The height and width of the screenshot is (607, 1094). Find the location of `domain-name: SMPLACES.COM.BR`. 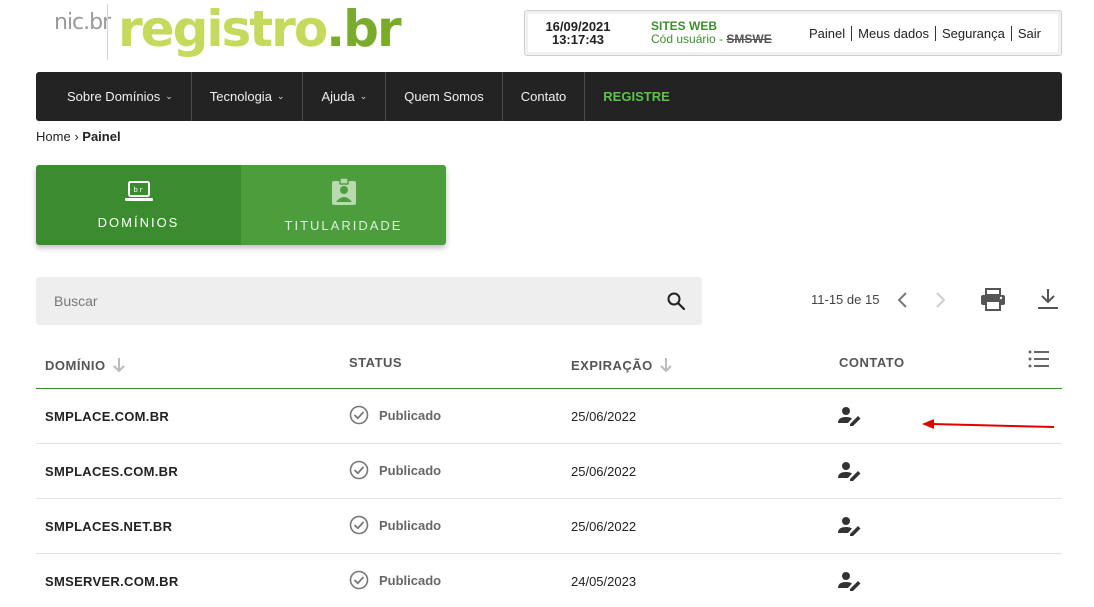

domain-name: SMPLACES.COM.BR is located at coordinates (111, 471).